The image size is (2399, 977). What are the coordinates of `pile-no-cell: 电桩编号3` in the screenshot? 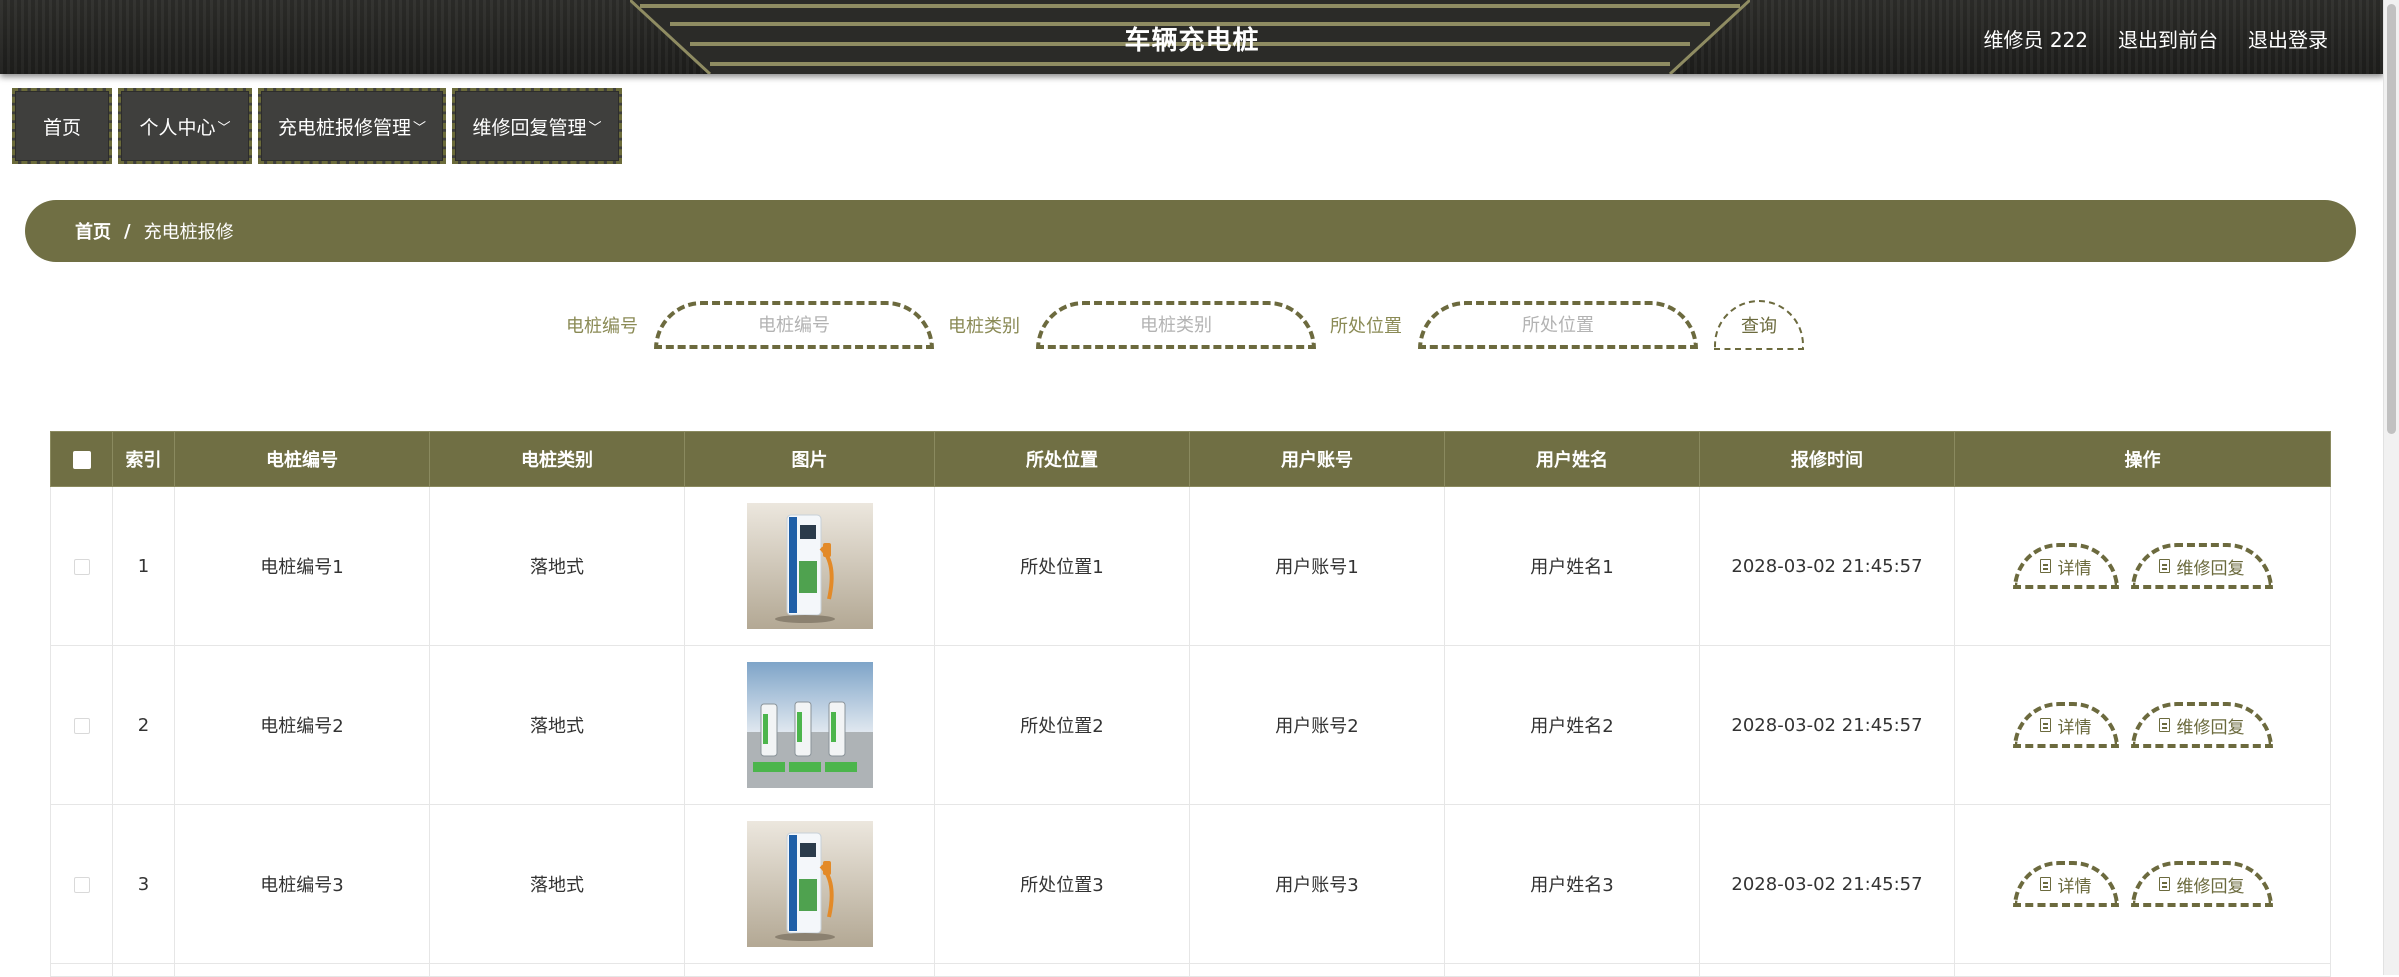 It's located at (302, 884).